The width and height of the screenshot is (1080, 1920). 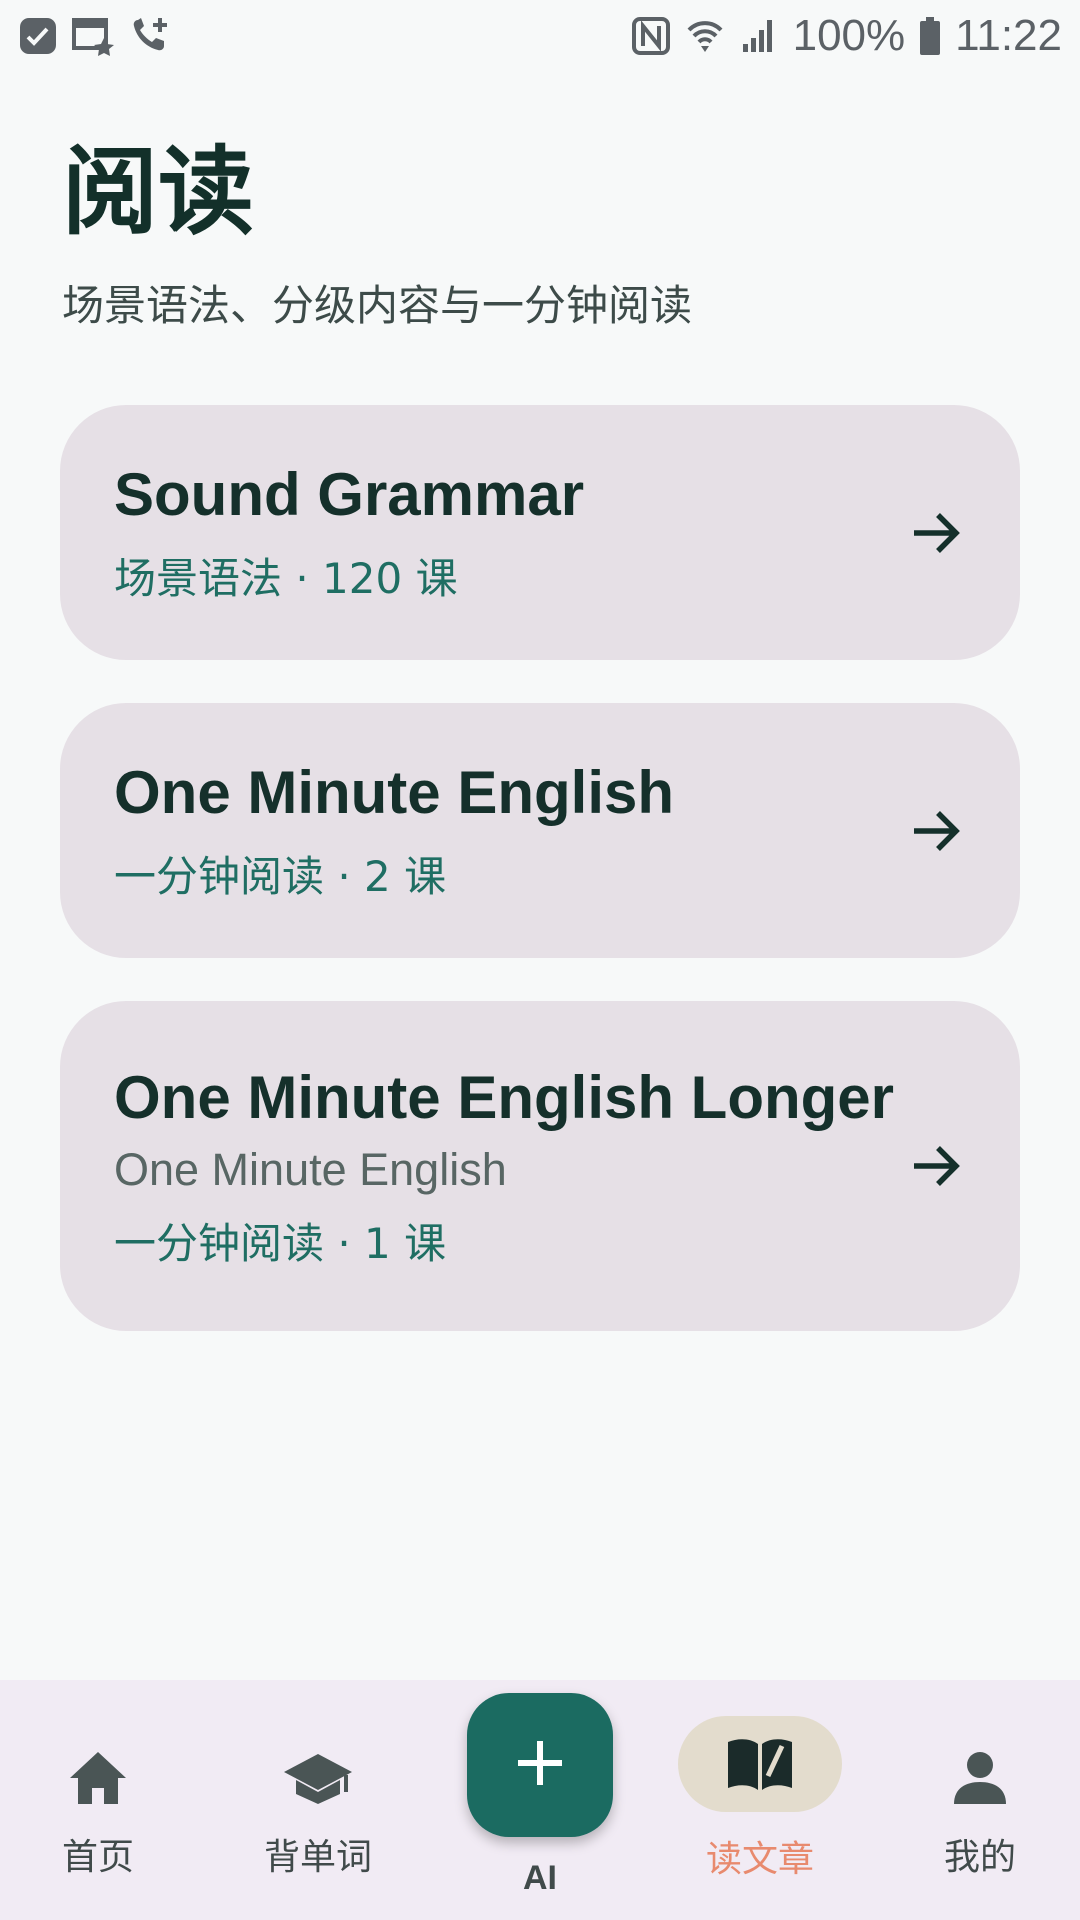 I want to click on battery-percent: 100%, so click(x=849, y=35).